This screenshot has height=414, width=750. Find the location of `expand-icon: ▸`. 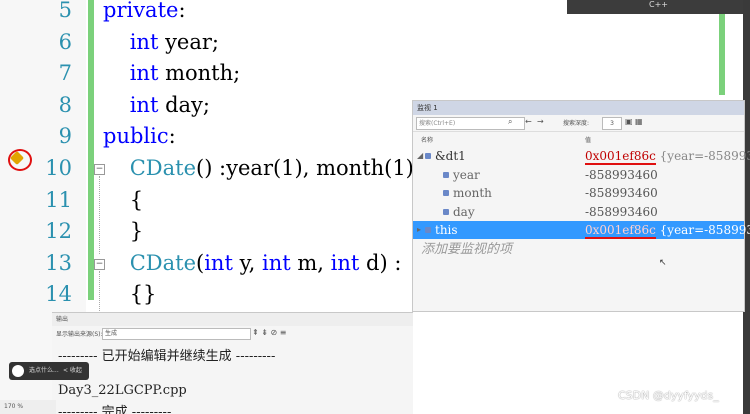

expand-icon: ▸ is located at coordinates (419, 230).